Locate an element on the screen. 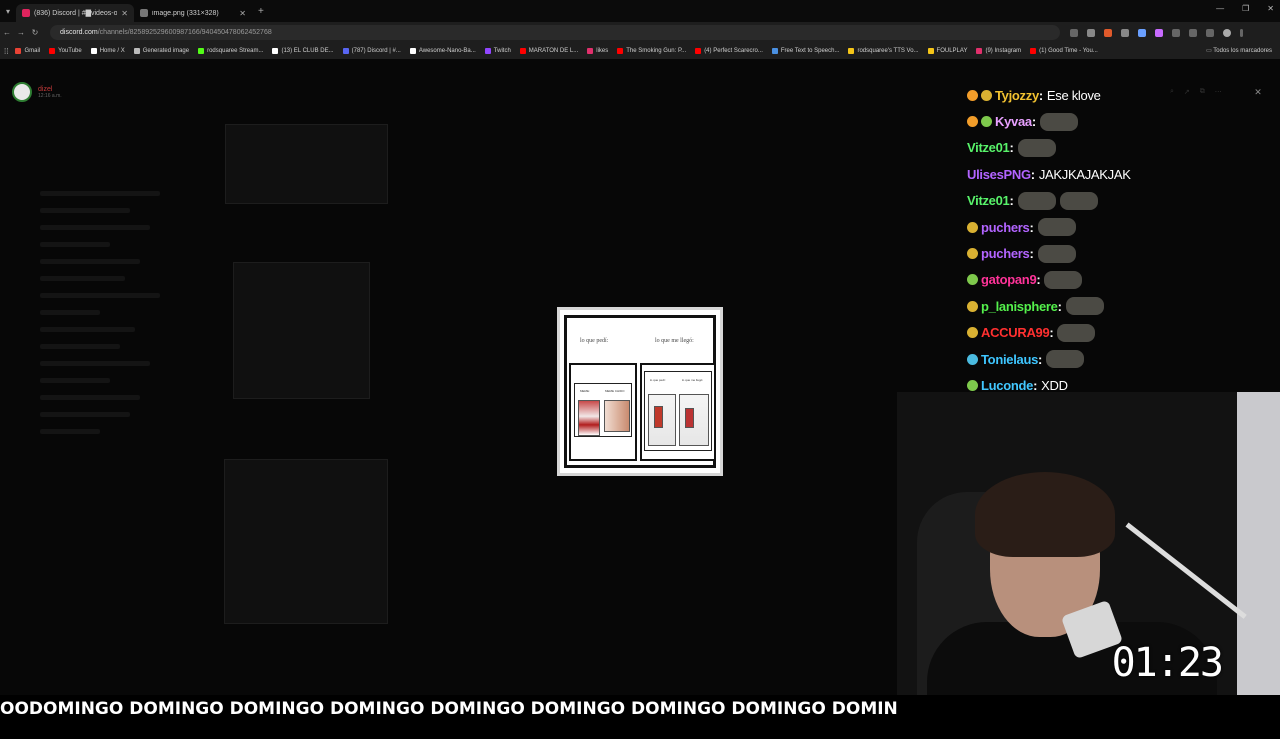  chat-username: puchers is located at coordinates (1005, 254).